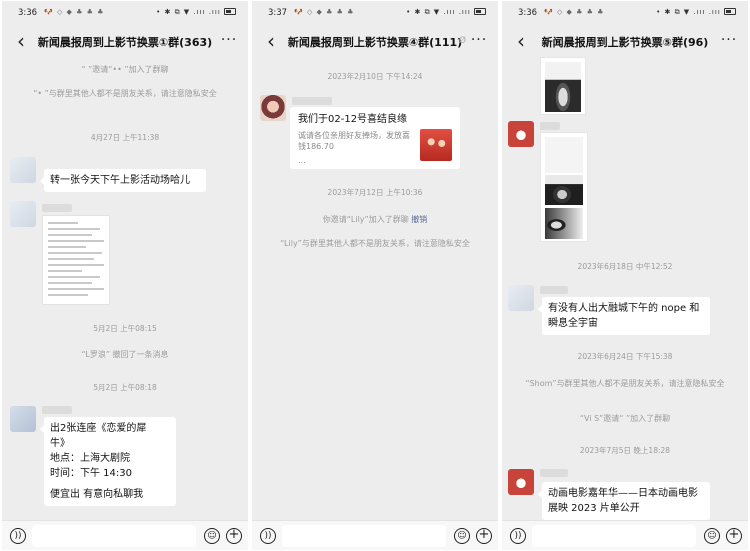 The height and width of the screenshot is (551, 750). What do you see at coordinates (375, 12) in the screenshot?
I see `status-bar: 3:37 🐶 ◇ ◆ ♣ ♣ ♣ • ✱ ⧉ ▼ .ııı .ııı` at bounding box center [375, 12].